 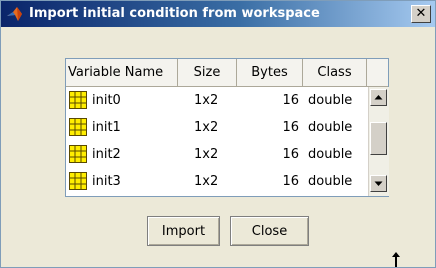 I want to click on column-header-size: Size, so click(x=207, y=72).